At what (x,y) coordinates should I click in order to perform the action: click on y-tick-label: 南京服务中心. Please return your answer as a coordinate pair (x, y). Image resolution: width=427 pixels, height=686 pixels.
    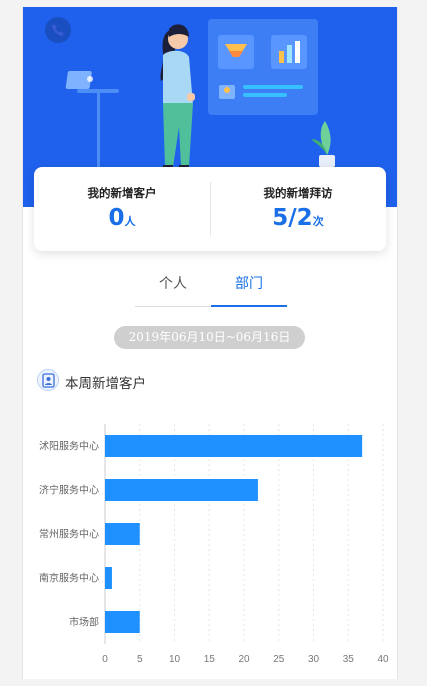
    Looking at the image, I should click on (69, 578).